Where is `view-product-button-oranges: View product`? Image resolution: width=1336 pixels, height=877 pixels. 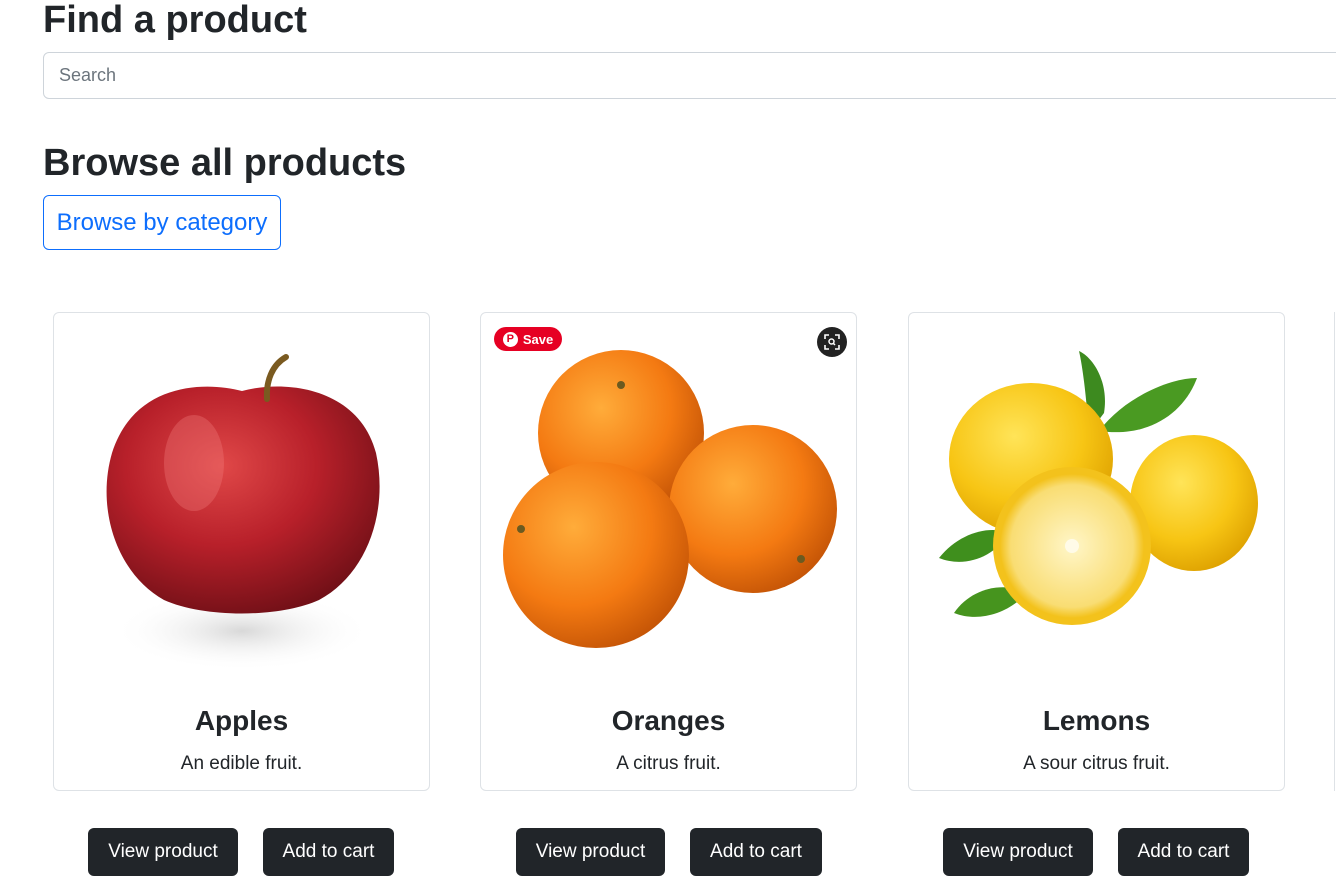
view-product-button-oranges: View product is located at coordinates (590, 852).